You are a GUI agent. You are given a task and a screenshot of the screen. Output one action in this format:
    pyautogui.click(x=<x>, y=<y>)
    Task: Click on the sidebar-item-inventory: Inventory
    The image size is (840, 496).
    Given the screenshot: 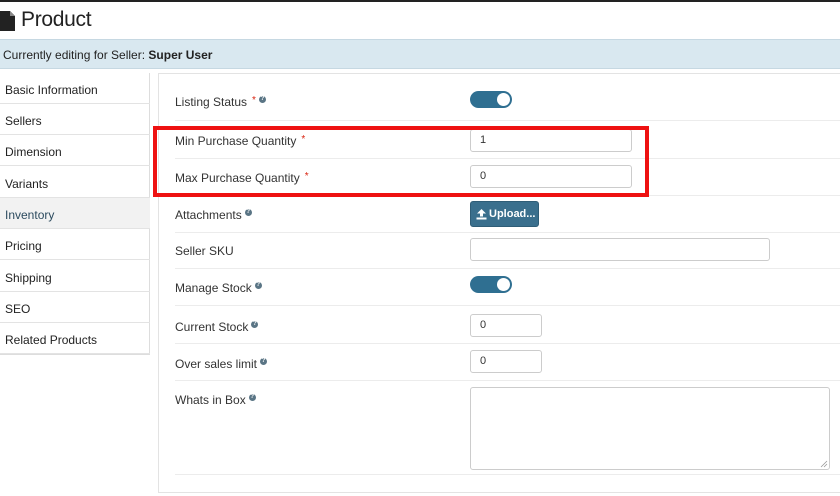 What is the action you would take?
    pyautogui.click(x=75, y=213)
    